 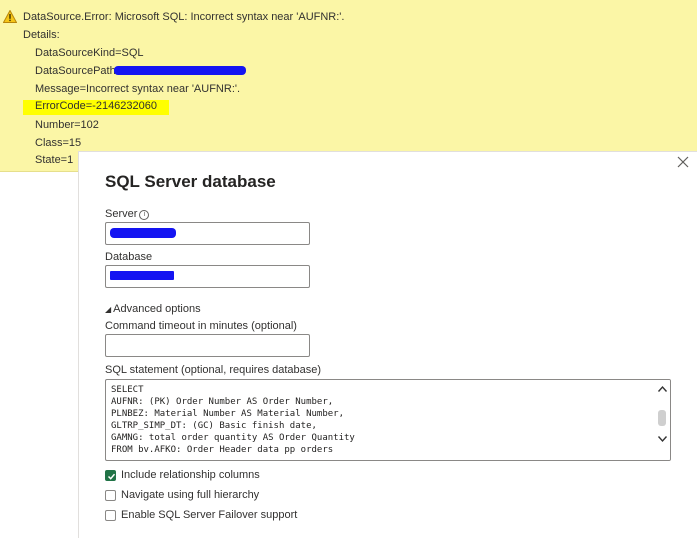 I want to click on advanced-options-toggle: ◢ Advanced options, so click(x=153, y=309).